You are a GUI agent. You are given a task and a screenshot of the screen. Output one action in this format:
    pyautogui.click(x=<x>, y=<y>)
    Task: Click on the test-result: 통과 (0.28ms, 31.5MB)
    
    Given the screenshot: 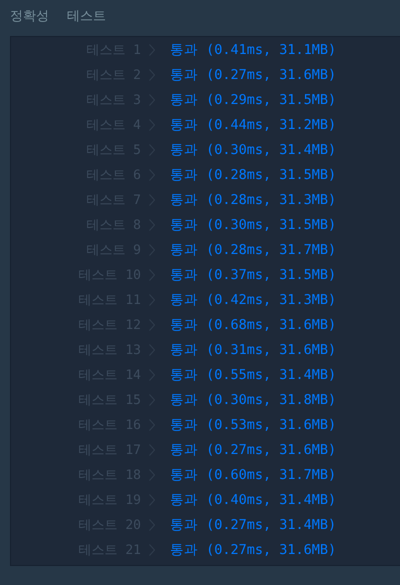 What is the action you would take?
    pyautogui.click(x=253, y=175)
    